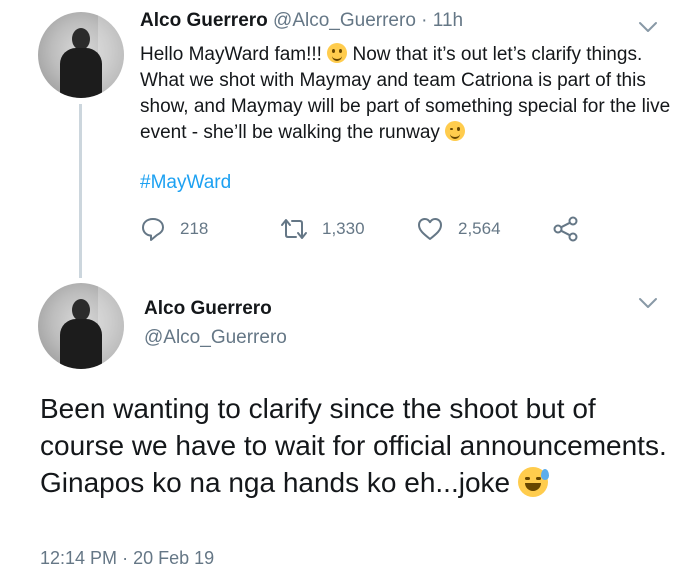 The image size is (700, 586). Describe the element at coordinates (448, 20) in the screenshot. I see `tweet-time: 11h` at that location.